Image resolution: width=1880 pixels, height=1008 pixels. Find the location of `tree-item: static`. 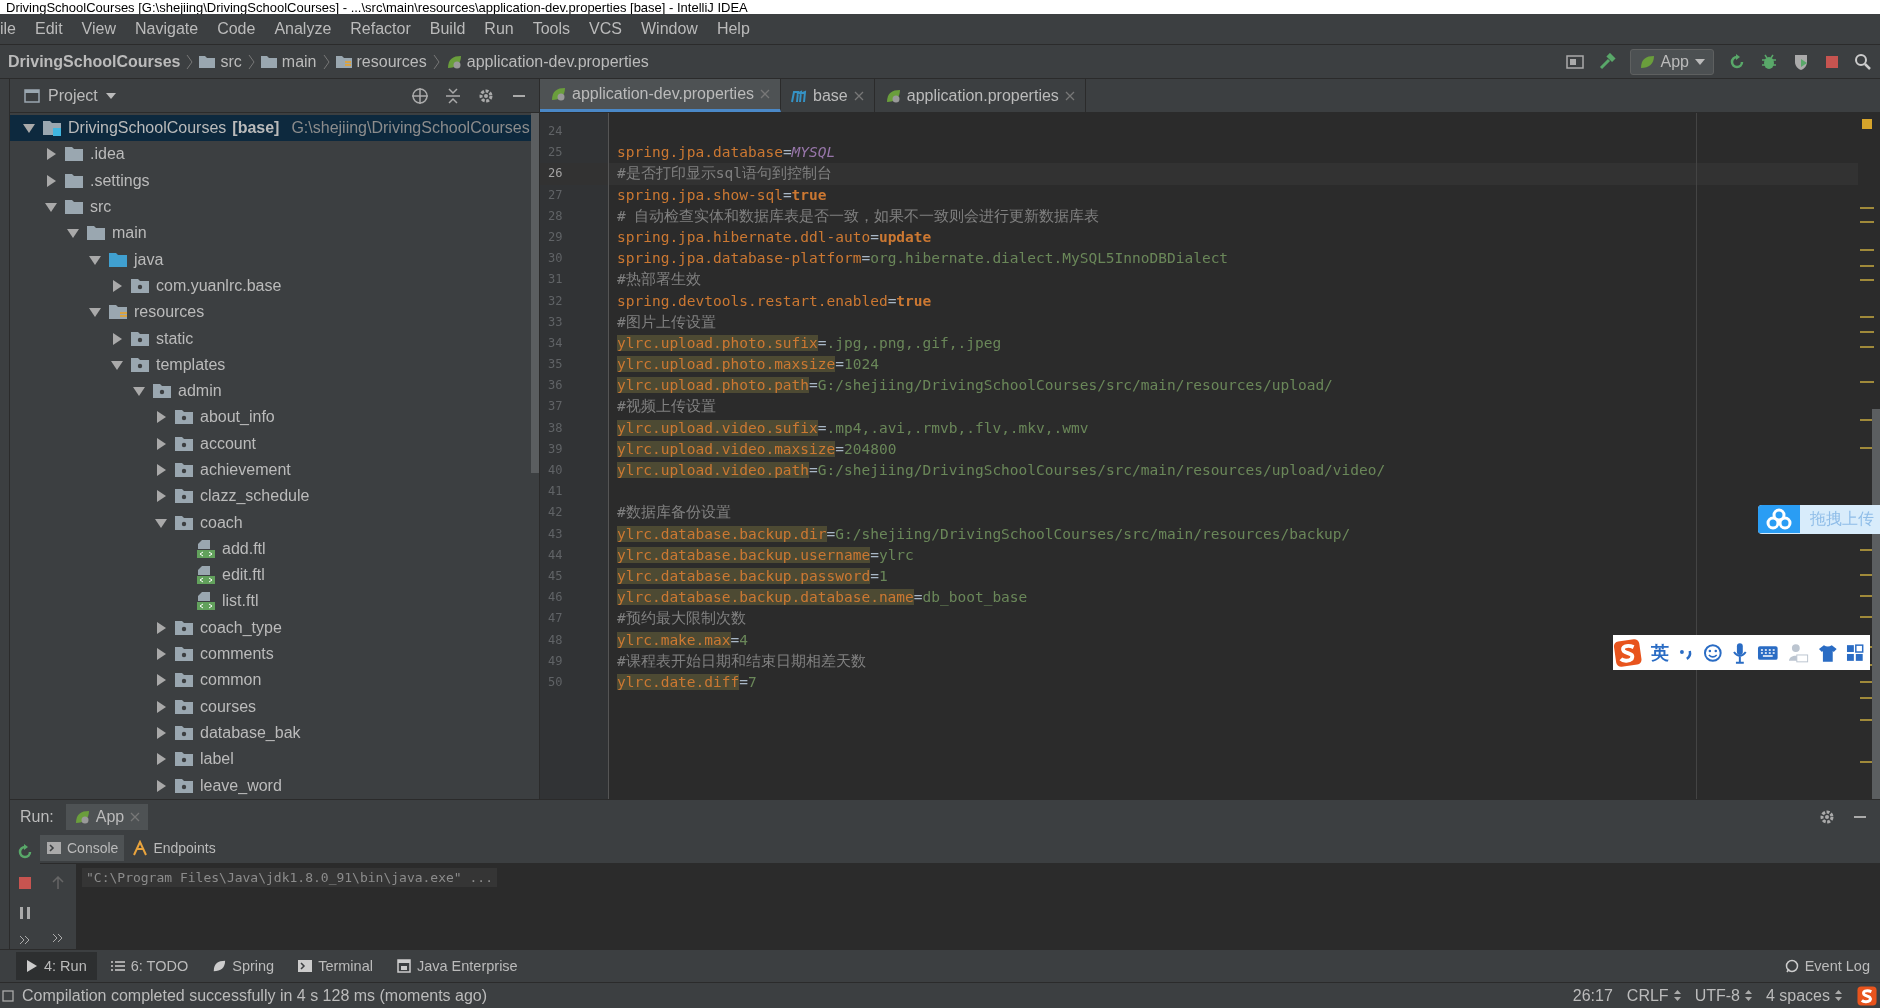

tree-item: static is located at coordinates (270, 338).